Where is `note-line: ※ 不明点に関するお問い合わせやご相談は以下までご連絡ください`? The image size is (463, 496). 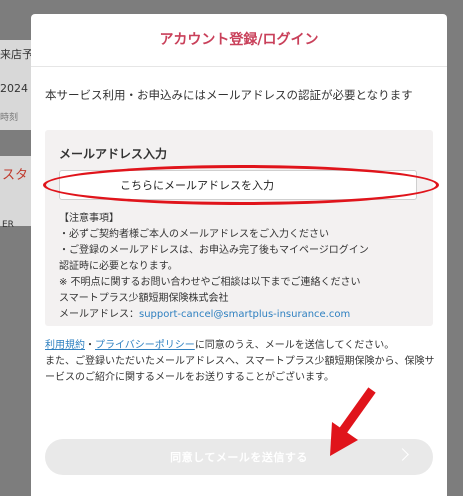 note-line: ※ 不明点に関するお問い合わせやご相談は以下までご連絡ください is located at coordinates (210, 282).